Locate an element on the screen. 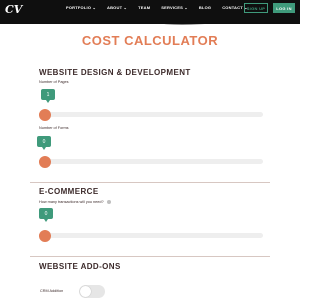  nav-item-blog: BLOG is located at coordinates (205, 7).